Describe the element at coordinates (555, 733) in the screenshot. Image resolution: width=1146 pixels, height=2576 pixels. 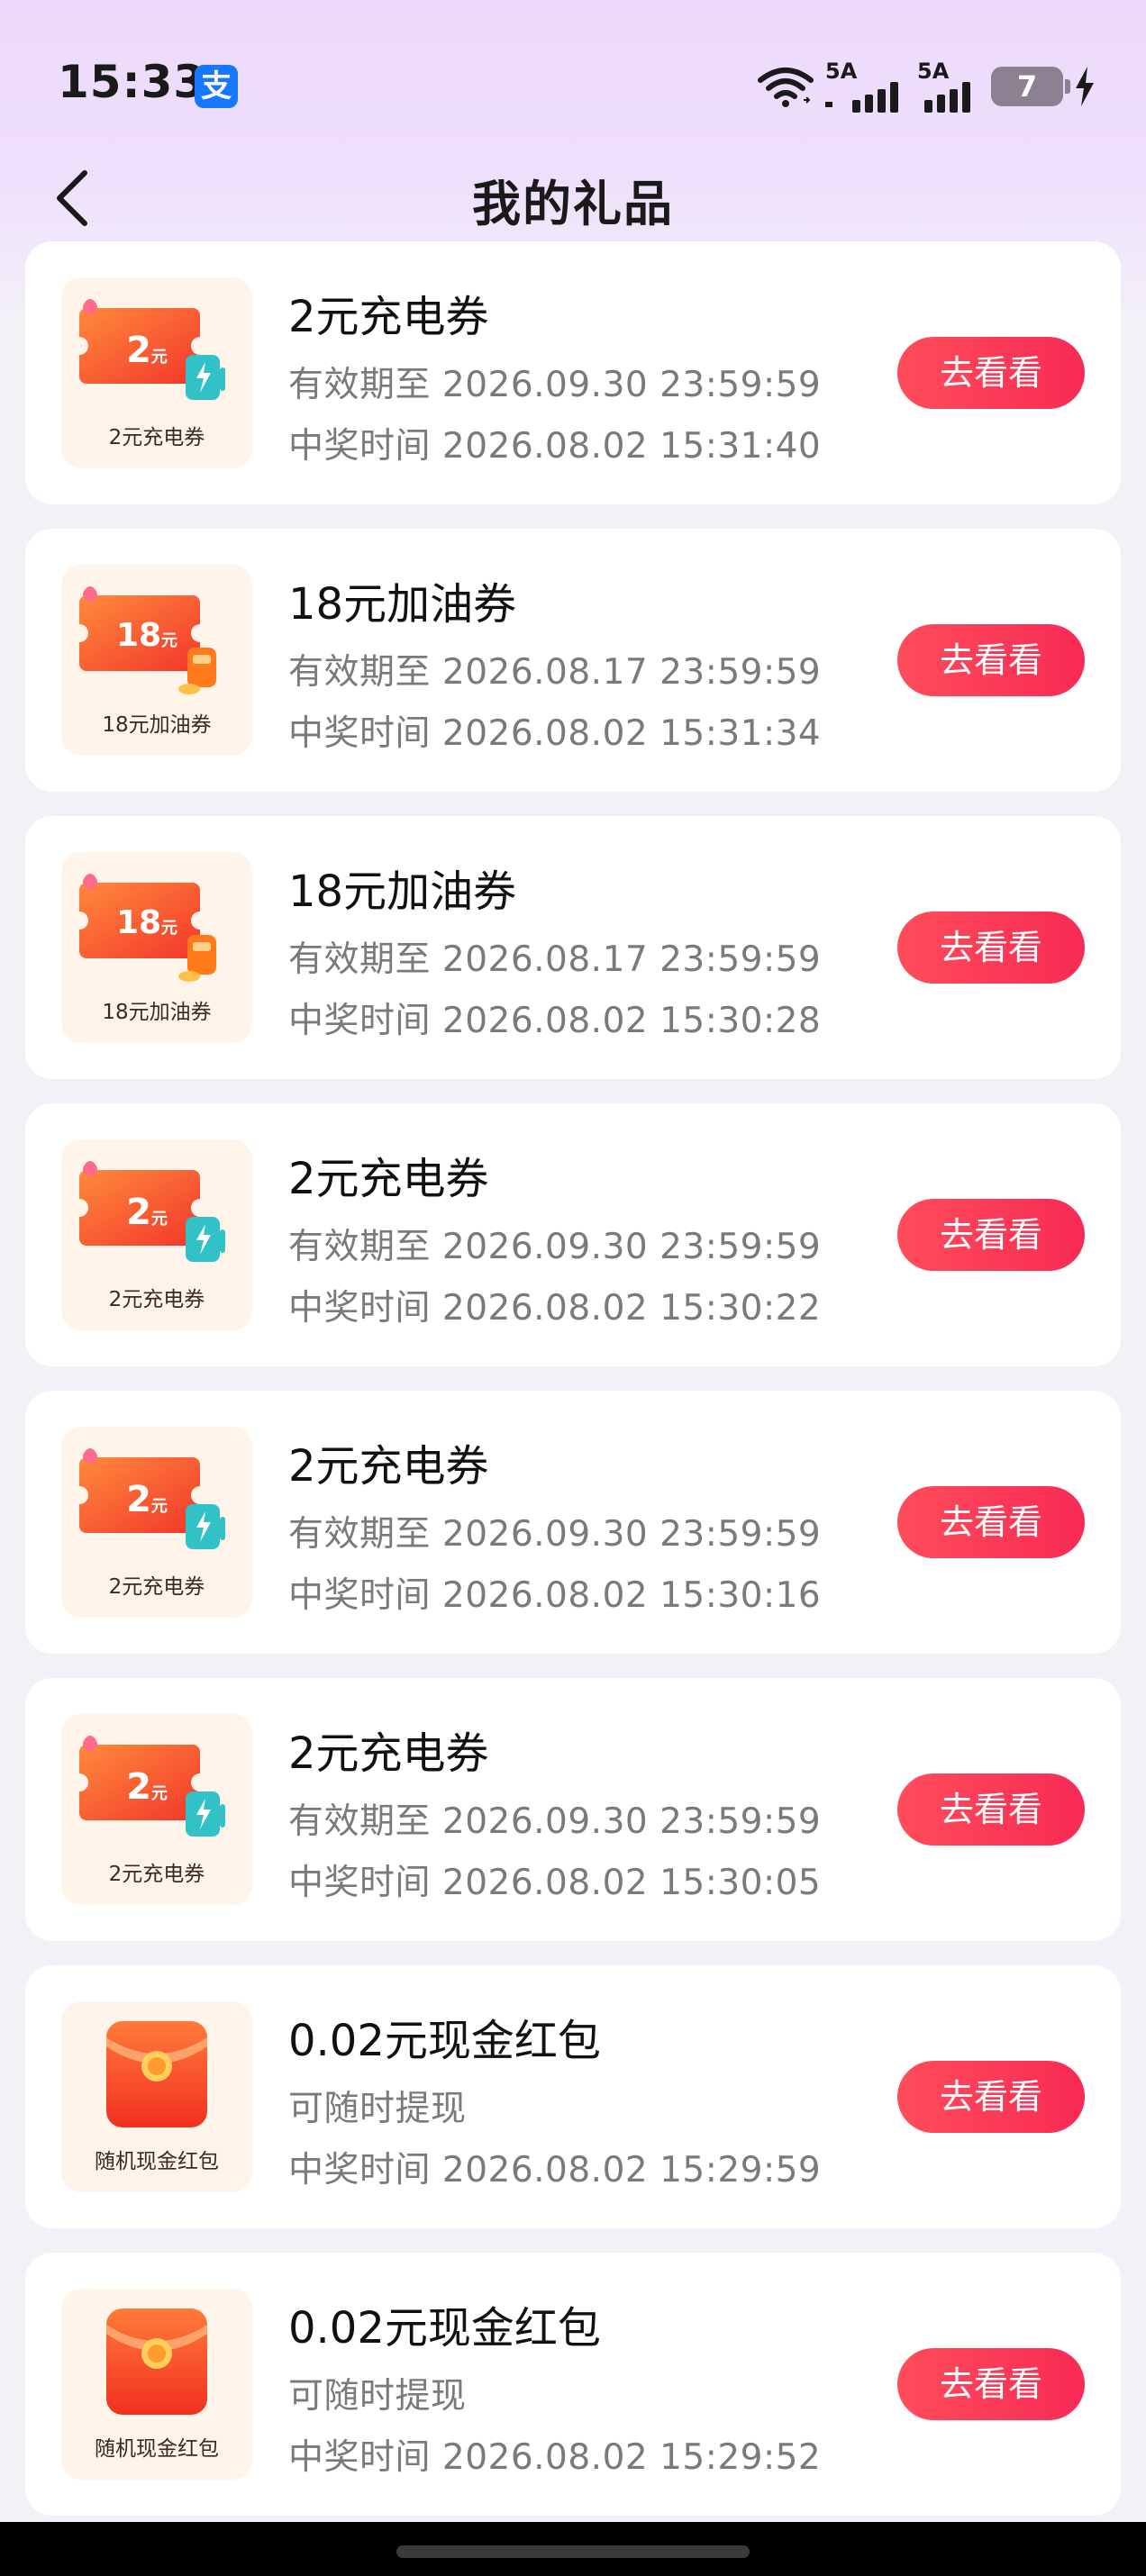
I see `win-time: 中奖时间 2026.08.02 15:31:34` at that location.